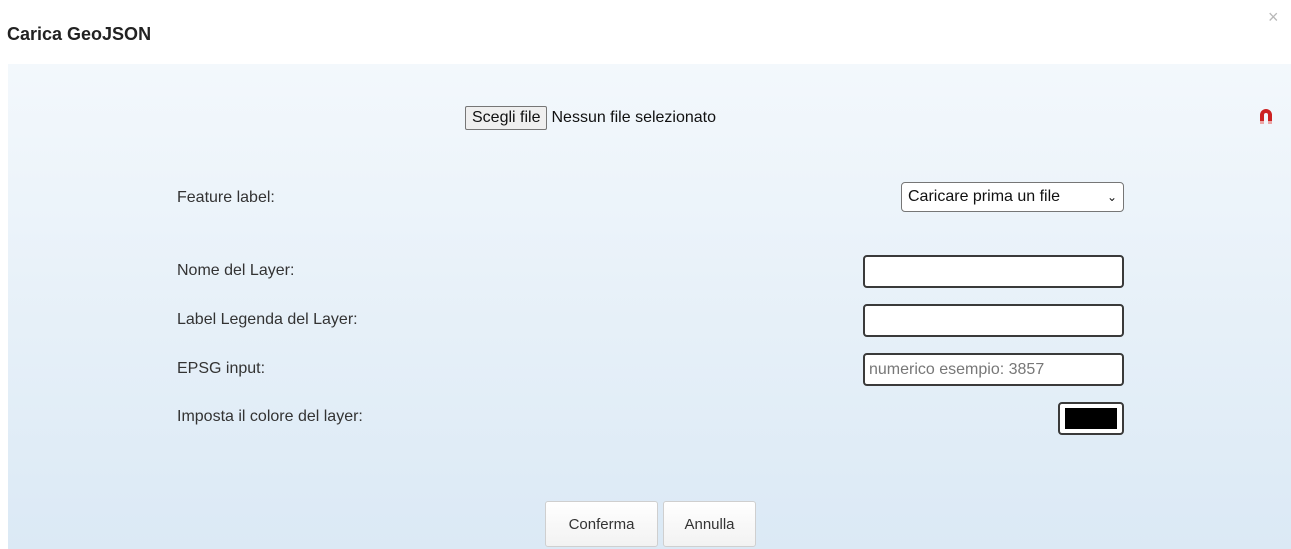 This screenshot has width=1291, height=549. What do you see at coordinates (267, 319) in the screenshot?
I see `legend-label-label: Label Legenda del Layer:` at bounding box center [267, 319].